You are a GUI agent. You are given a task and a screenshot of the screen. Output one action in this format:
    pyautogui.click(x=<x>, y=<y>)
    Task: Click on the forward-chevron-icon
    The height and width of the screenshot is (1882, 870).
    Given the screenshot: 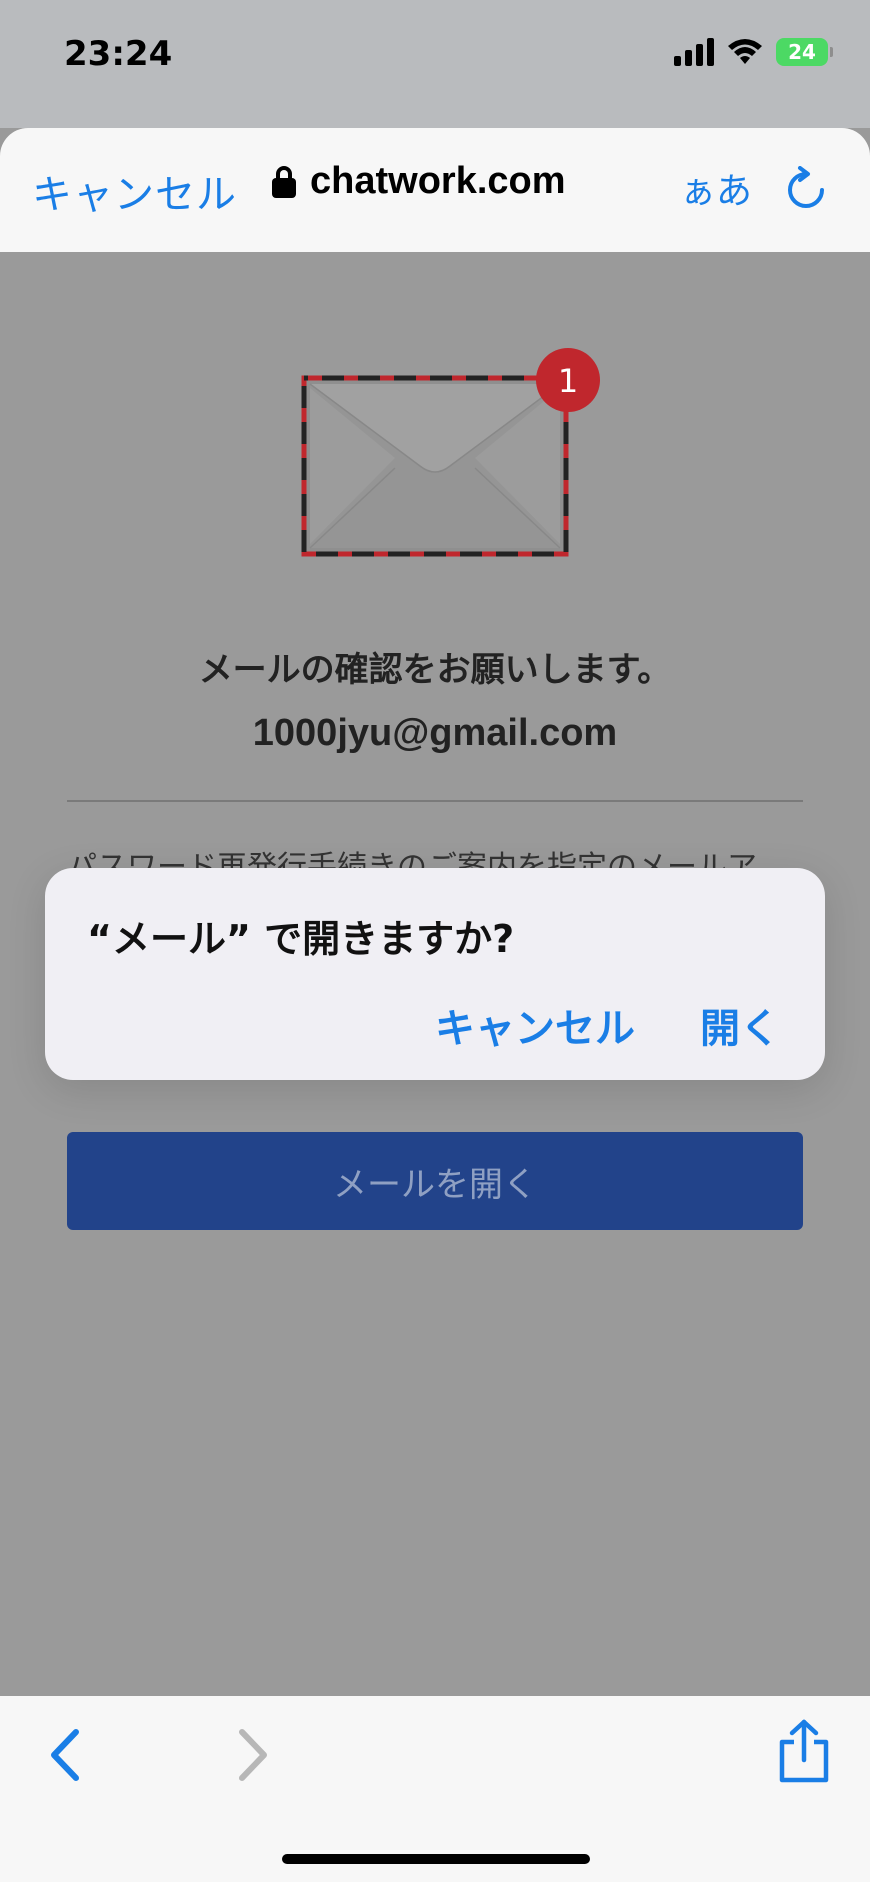 What is the action you would take?
    pyautogui.click(x=254, y=1755)
    